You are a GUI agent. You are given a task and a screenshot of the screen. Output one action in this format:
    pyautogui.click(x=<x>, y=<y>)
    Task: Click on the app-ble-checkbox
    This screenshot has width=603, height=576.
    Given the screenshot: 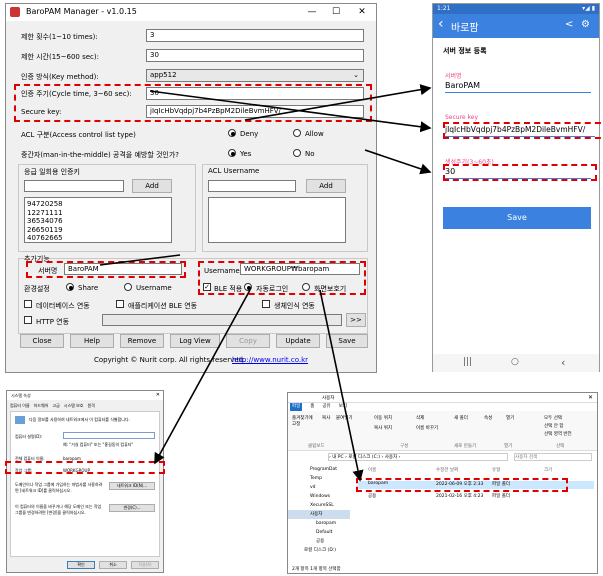 What is the action you would take?
    pyautogui.click(x=120, y=304)
    